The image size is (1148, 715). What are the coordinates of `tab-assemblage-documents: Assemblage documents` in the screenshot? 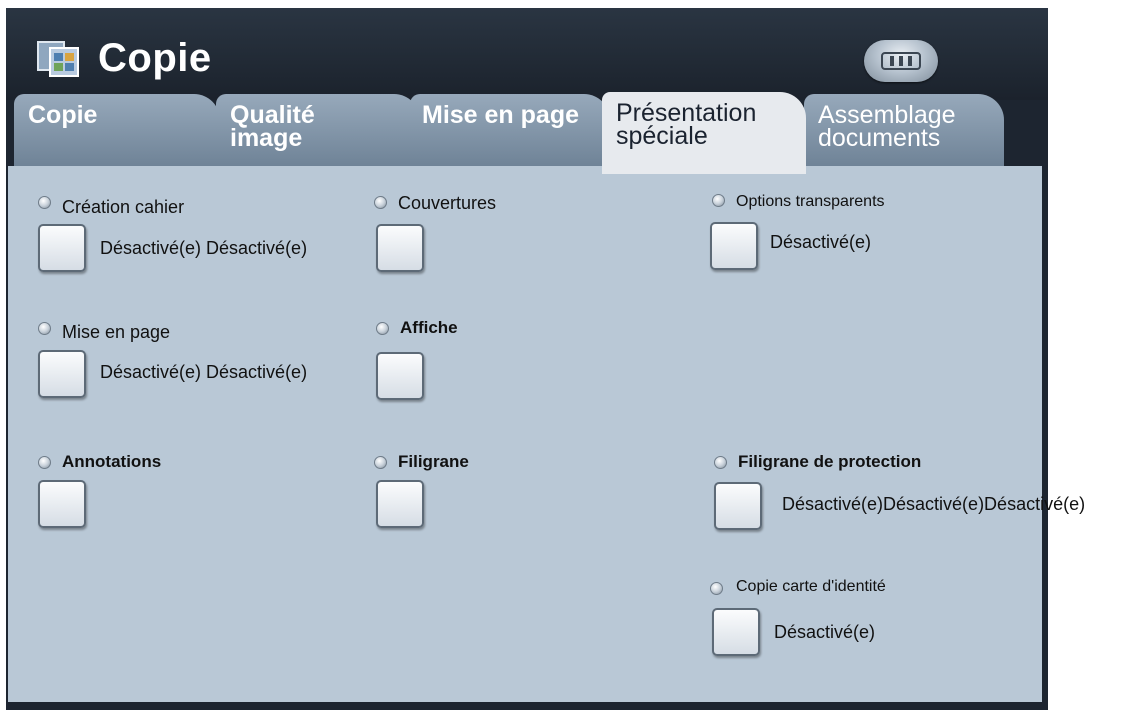 It's located at (904, 130).